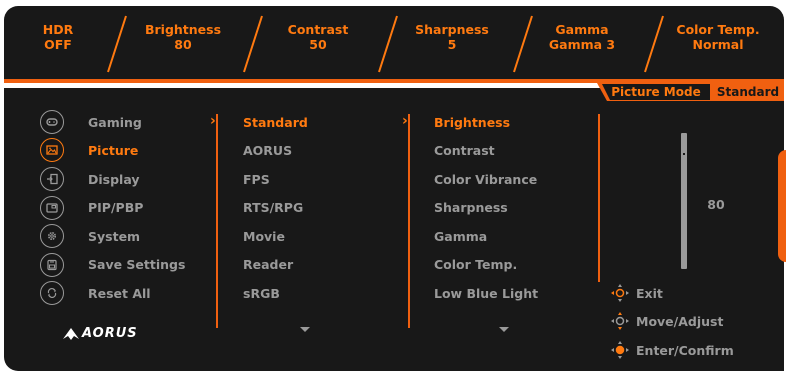  Describe the element at coordinates (115, 208) in the screenshot. I see `menu-item-pip-pbp: PIP/PBP` at that location.